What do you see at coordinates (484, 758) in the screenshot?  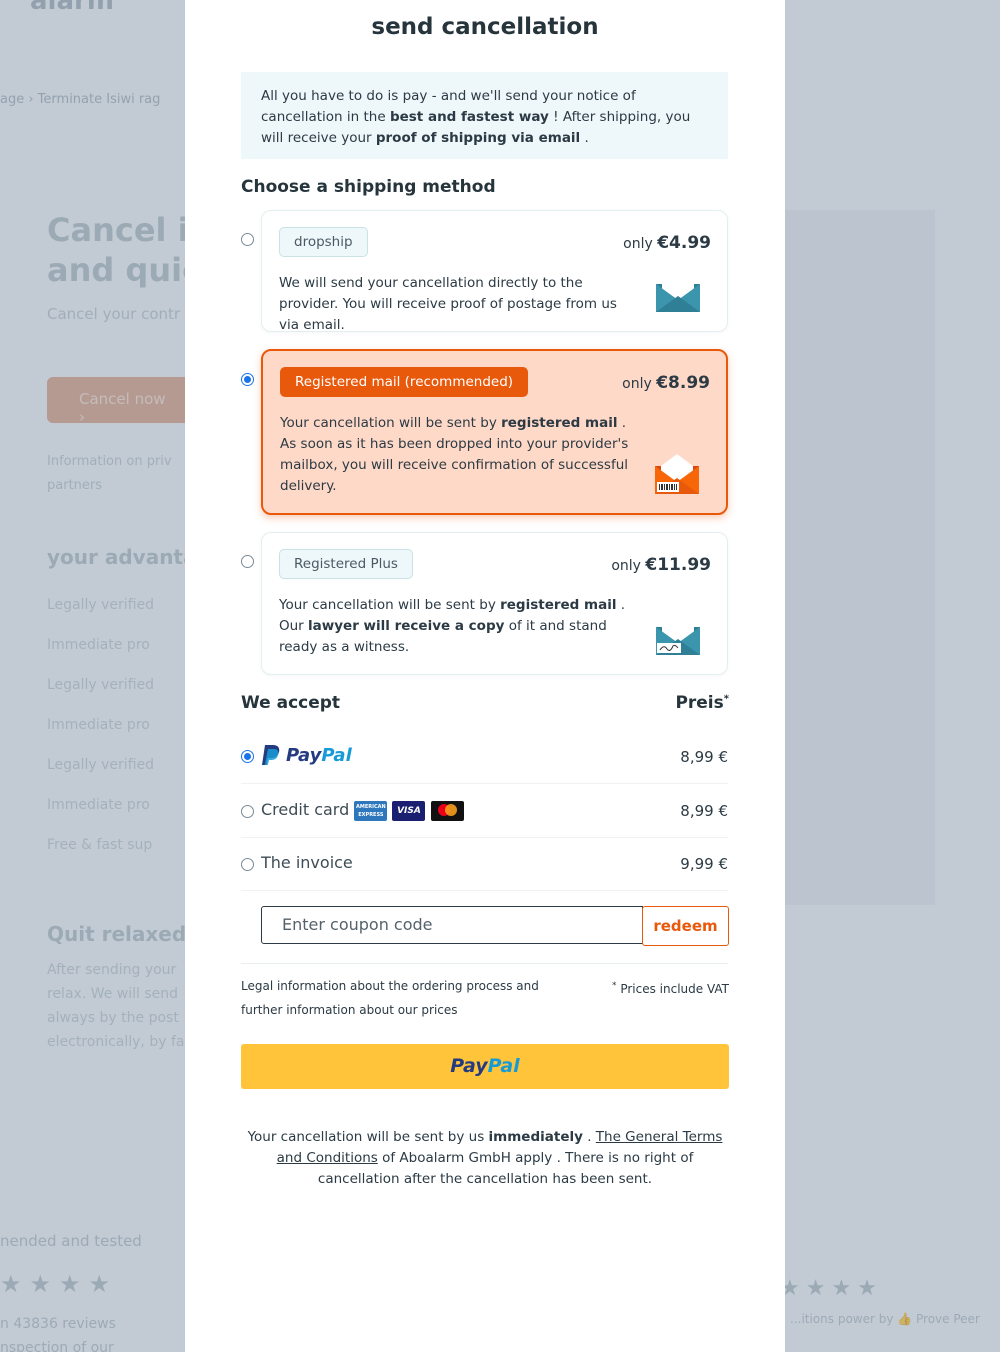 I see `payment-row-paypal: PayPal 8,99 €` at bounding box center [484, 758].